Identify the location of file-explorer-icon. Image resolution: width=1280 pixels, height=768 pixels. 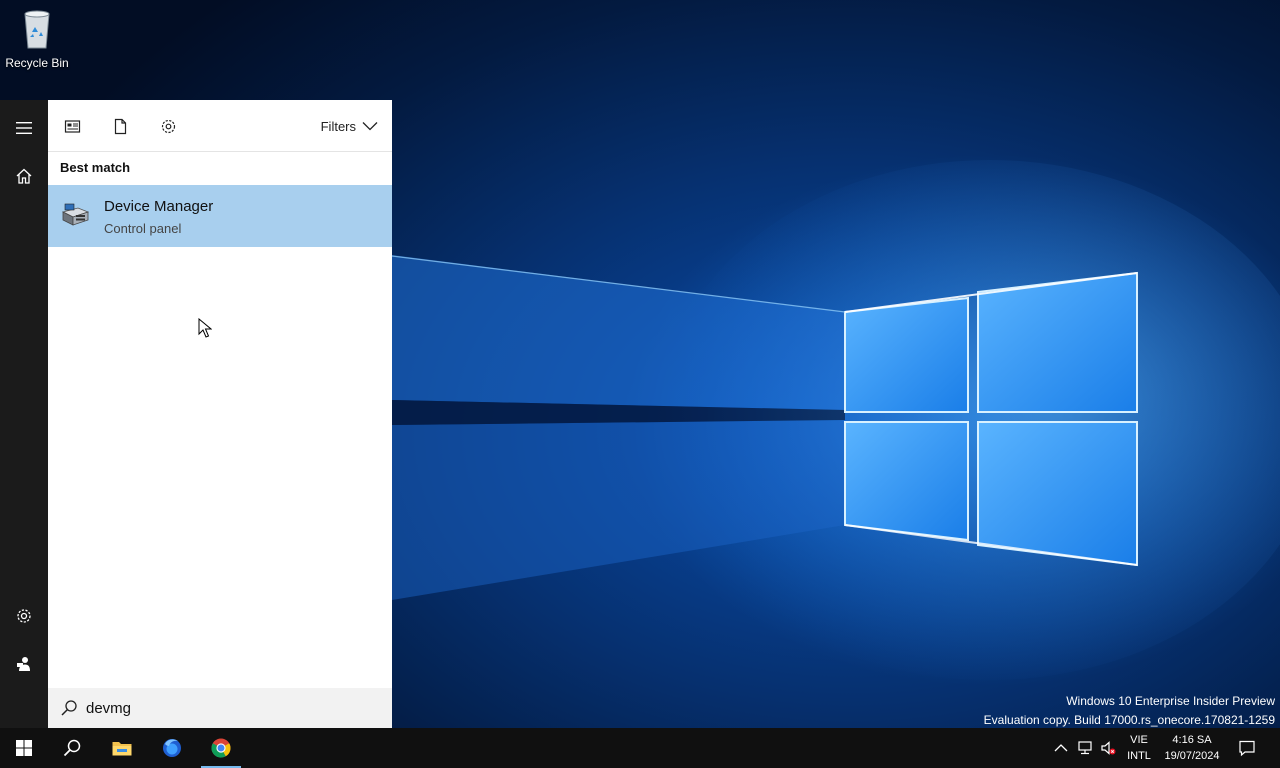
(122, 749).